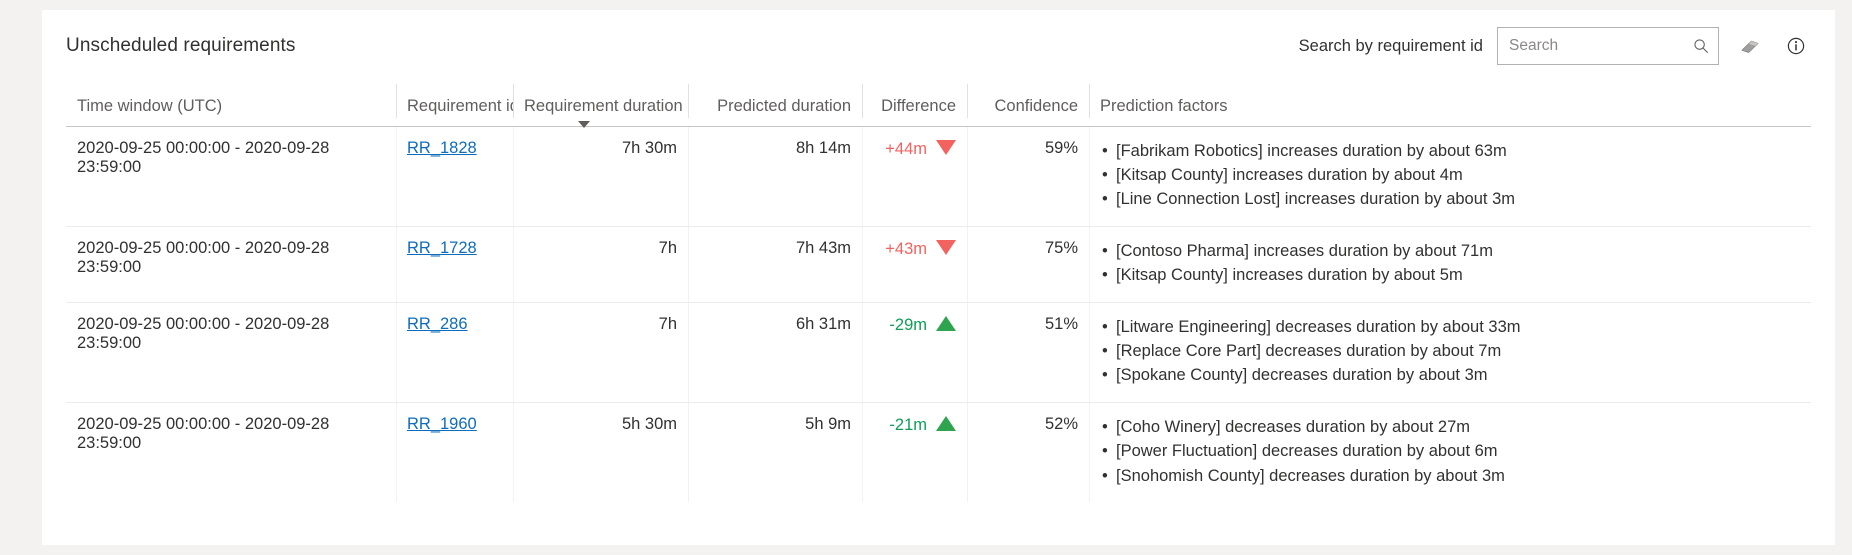 Image resolution: width=1852 pixels, height=555 pixels. I want to click on requirement-id-link: RR_286, so click(437, 324).